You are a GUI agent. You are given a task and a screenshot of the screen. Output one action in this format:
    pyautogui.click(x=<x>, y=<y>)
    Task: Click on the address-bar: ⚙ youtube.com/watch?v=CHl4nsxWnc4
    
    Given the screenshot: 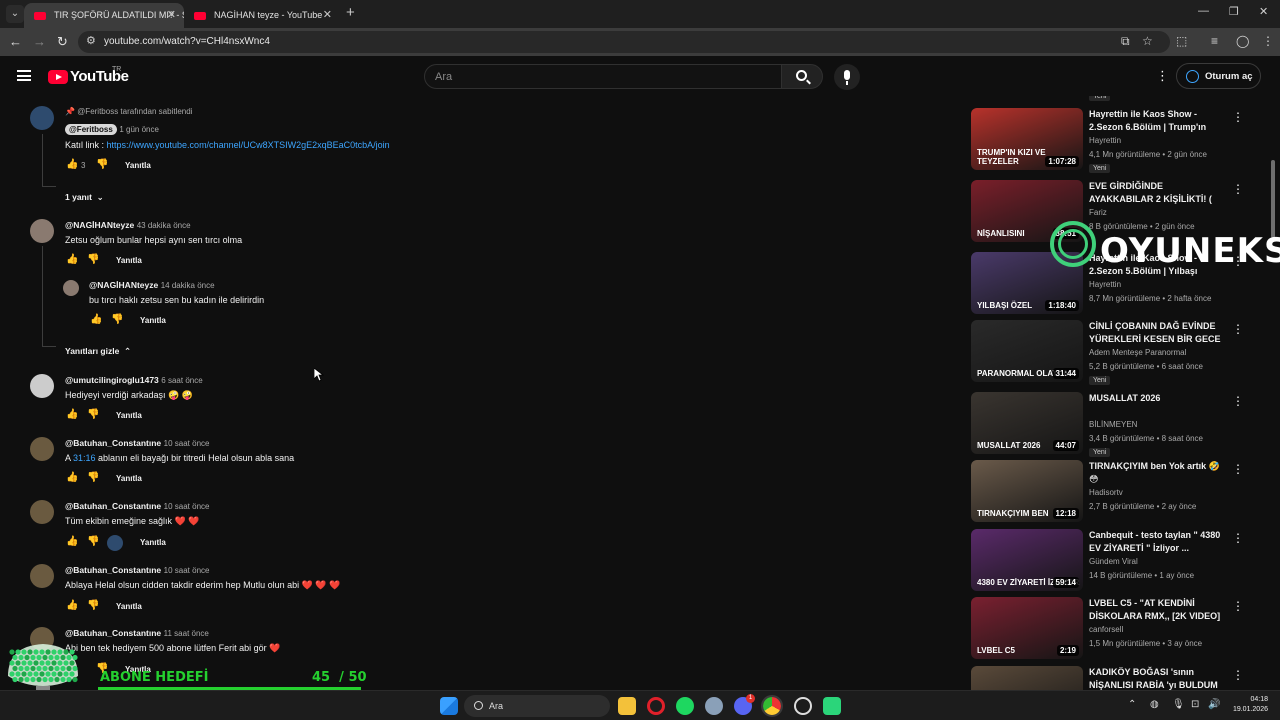 What is the action you would take?
    pyautogui.click(x=624, y=42)
    